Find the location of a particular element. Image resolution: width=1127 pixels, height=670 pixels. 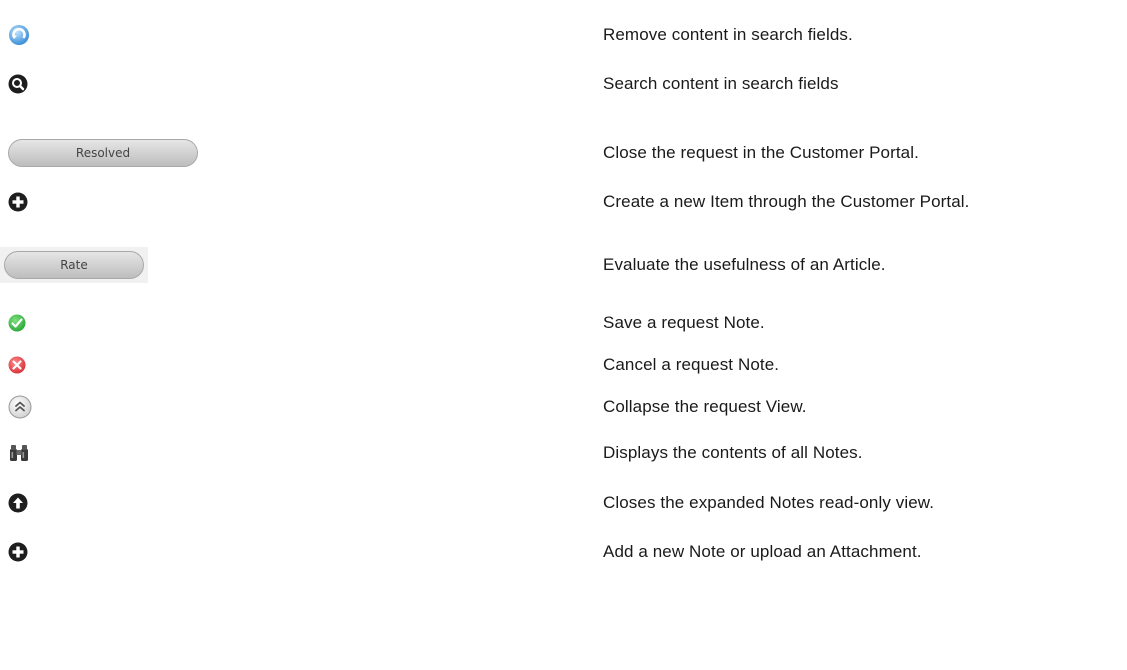

refresh-icon is located at coordinates (19, 35).